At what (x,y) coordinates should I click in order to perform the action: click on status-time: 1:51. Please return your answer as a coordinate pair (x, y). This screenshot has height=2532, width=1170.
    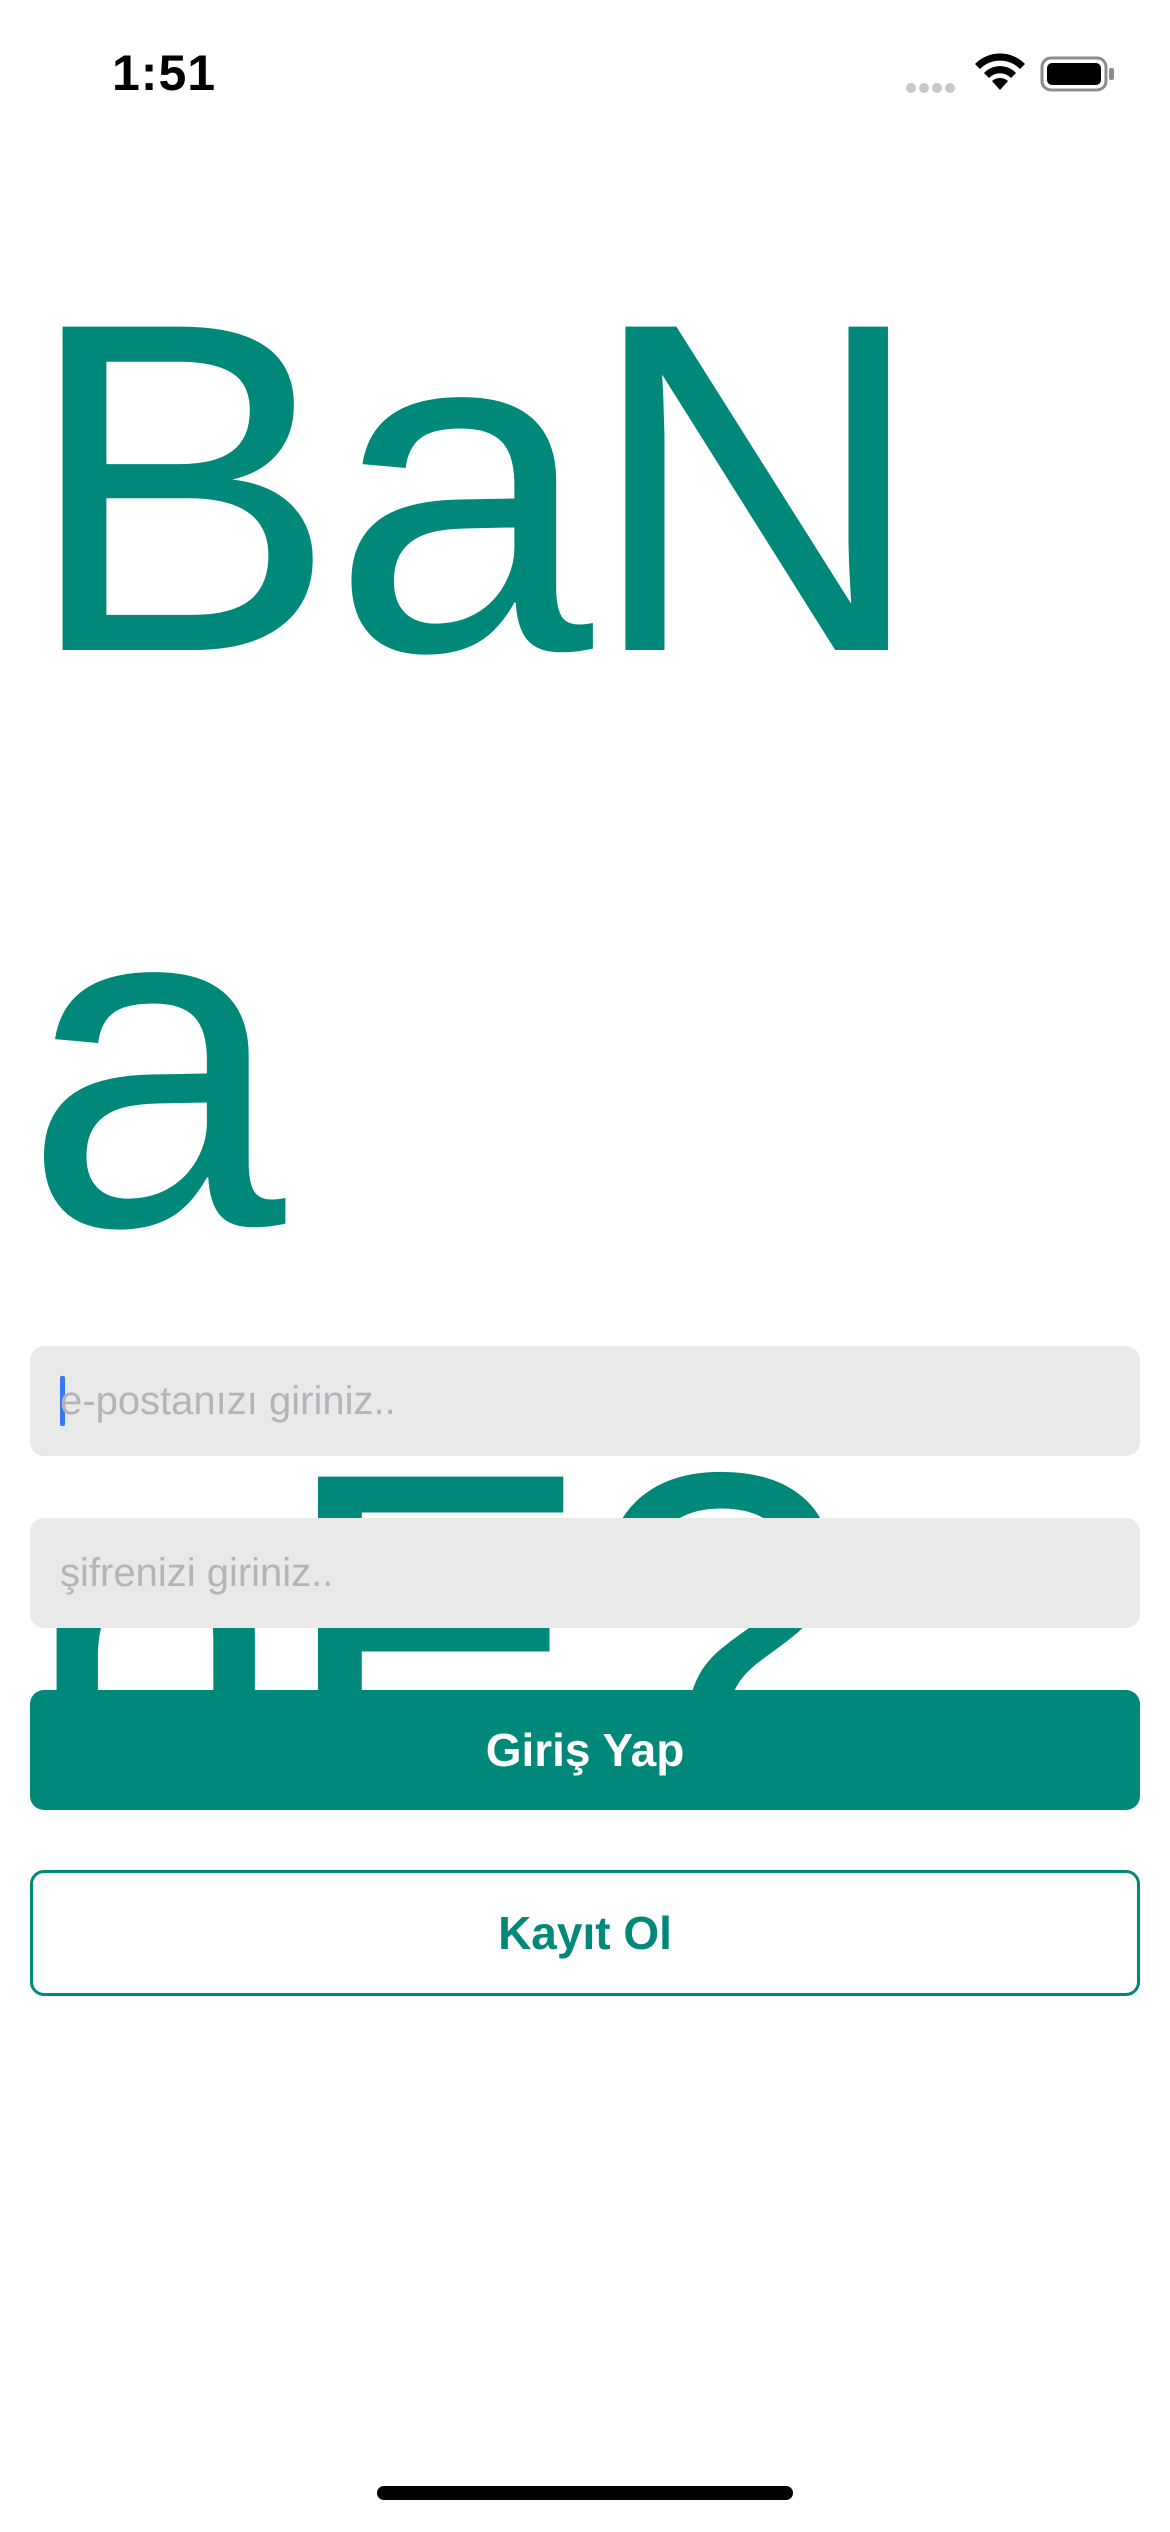
    Looking at the image, I should click on (164, 73).